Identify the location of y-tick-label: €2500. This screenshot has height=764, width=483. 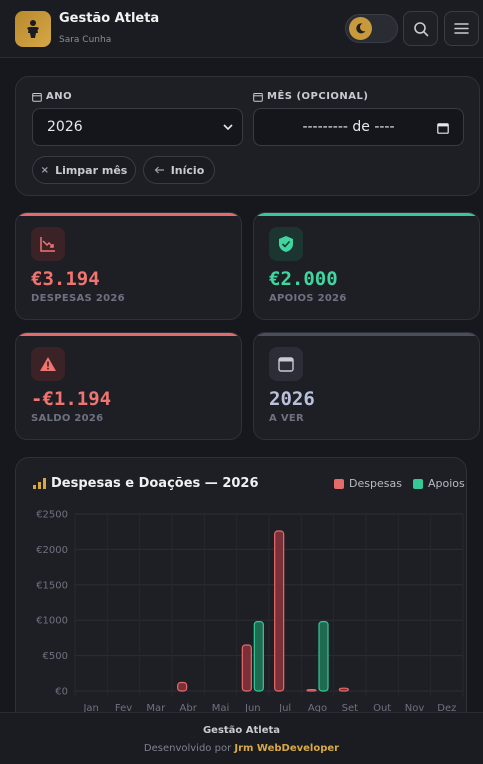
(52, 515).